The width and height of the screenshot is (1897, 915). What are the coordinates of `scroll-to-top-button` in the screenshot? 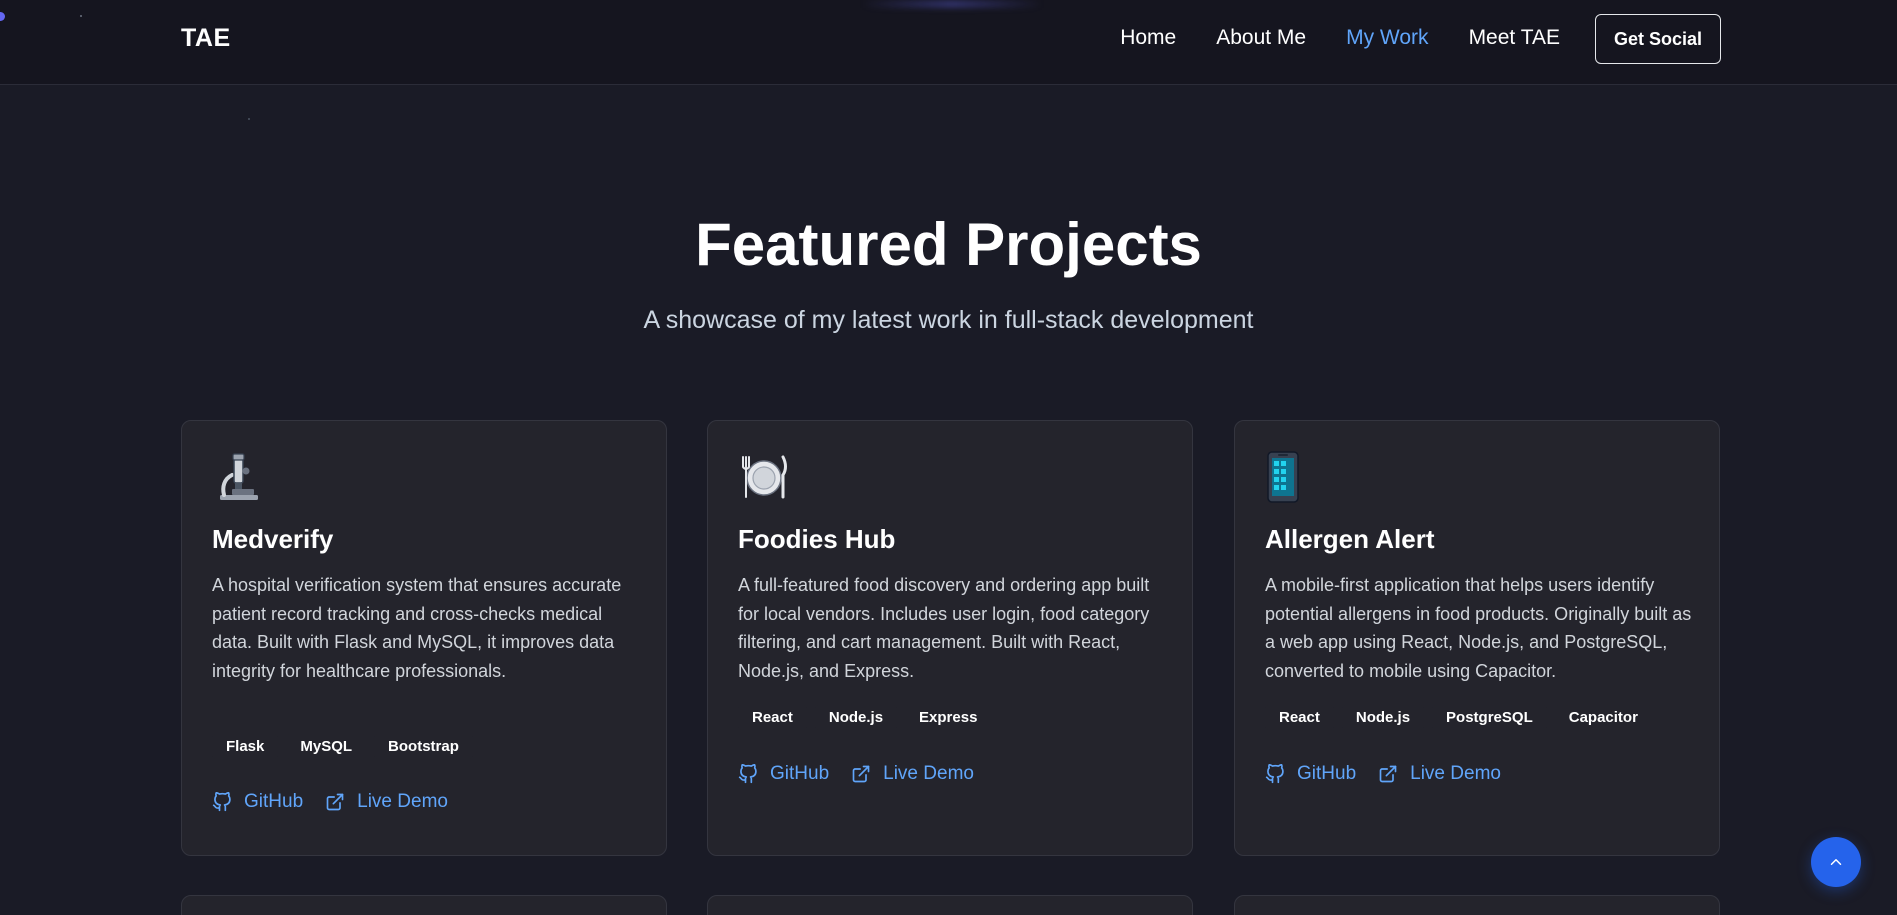 It's located at (1836, 862).